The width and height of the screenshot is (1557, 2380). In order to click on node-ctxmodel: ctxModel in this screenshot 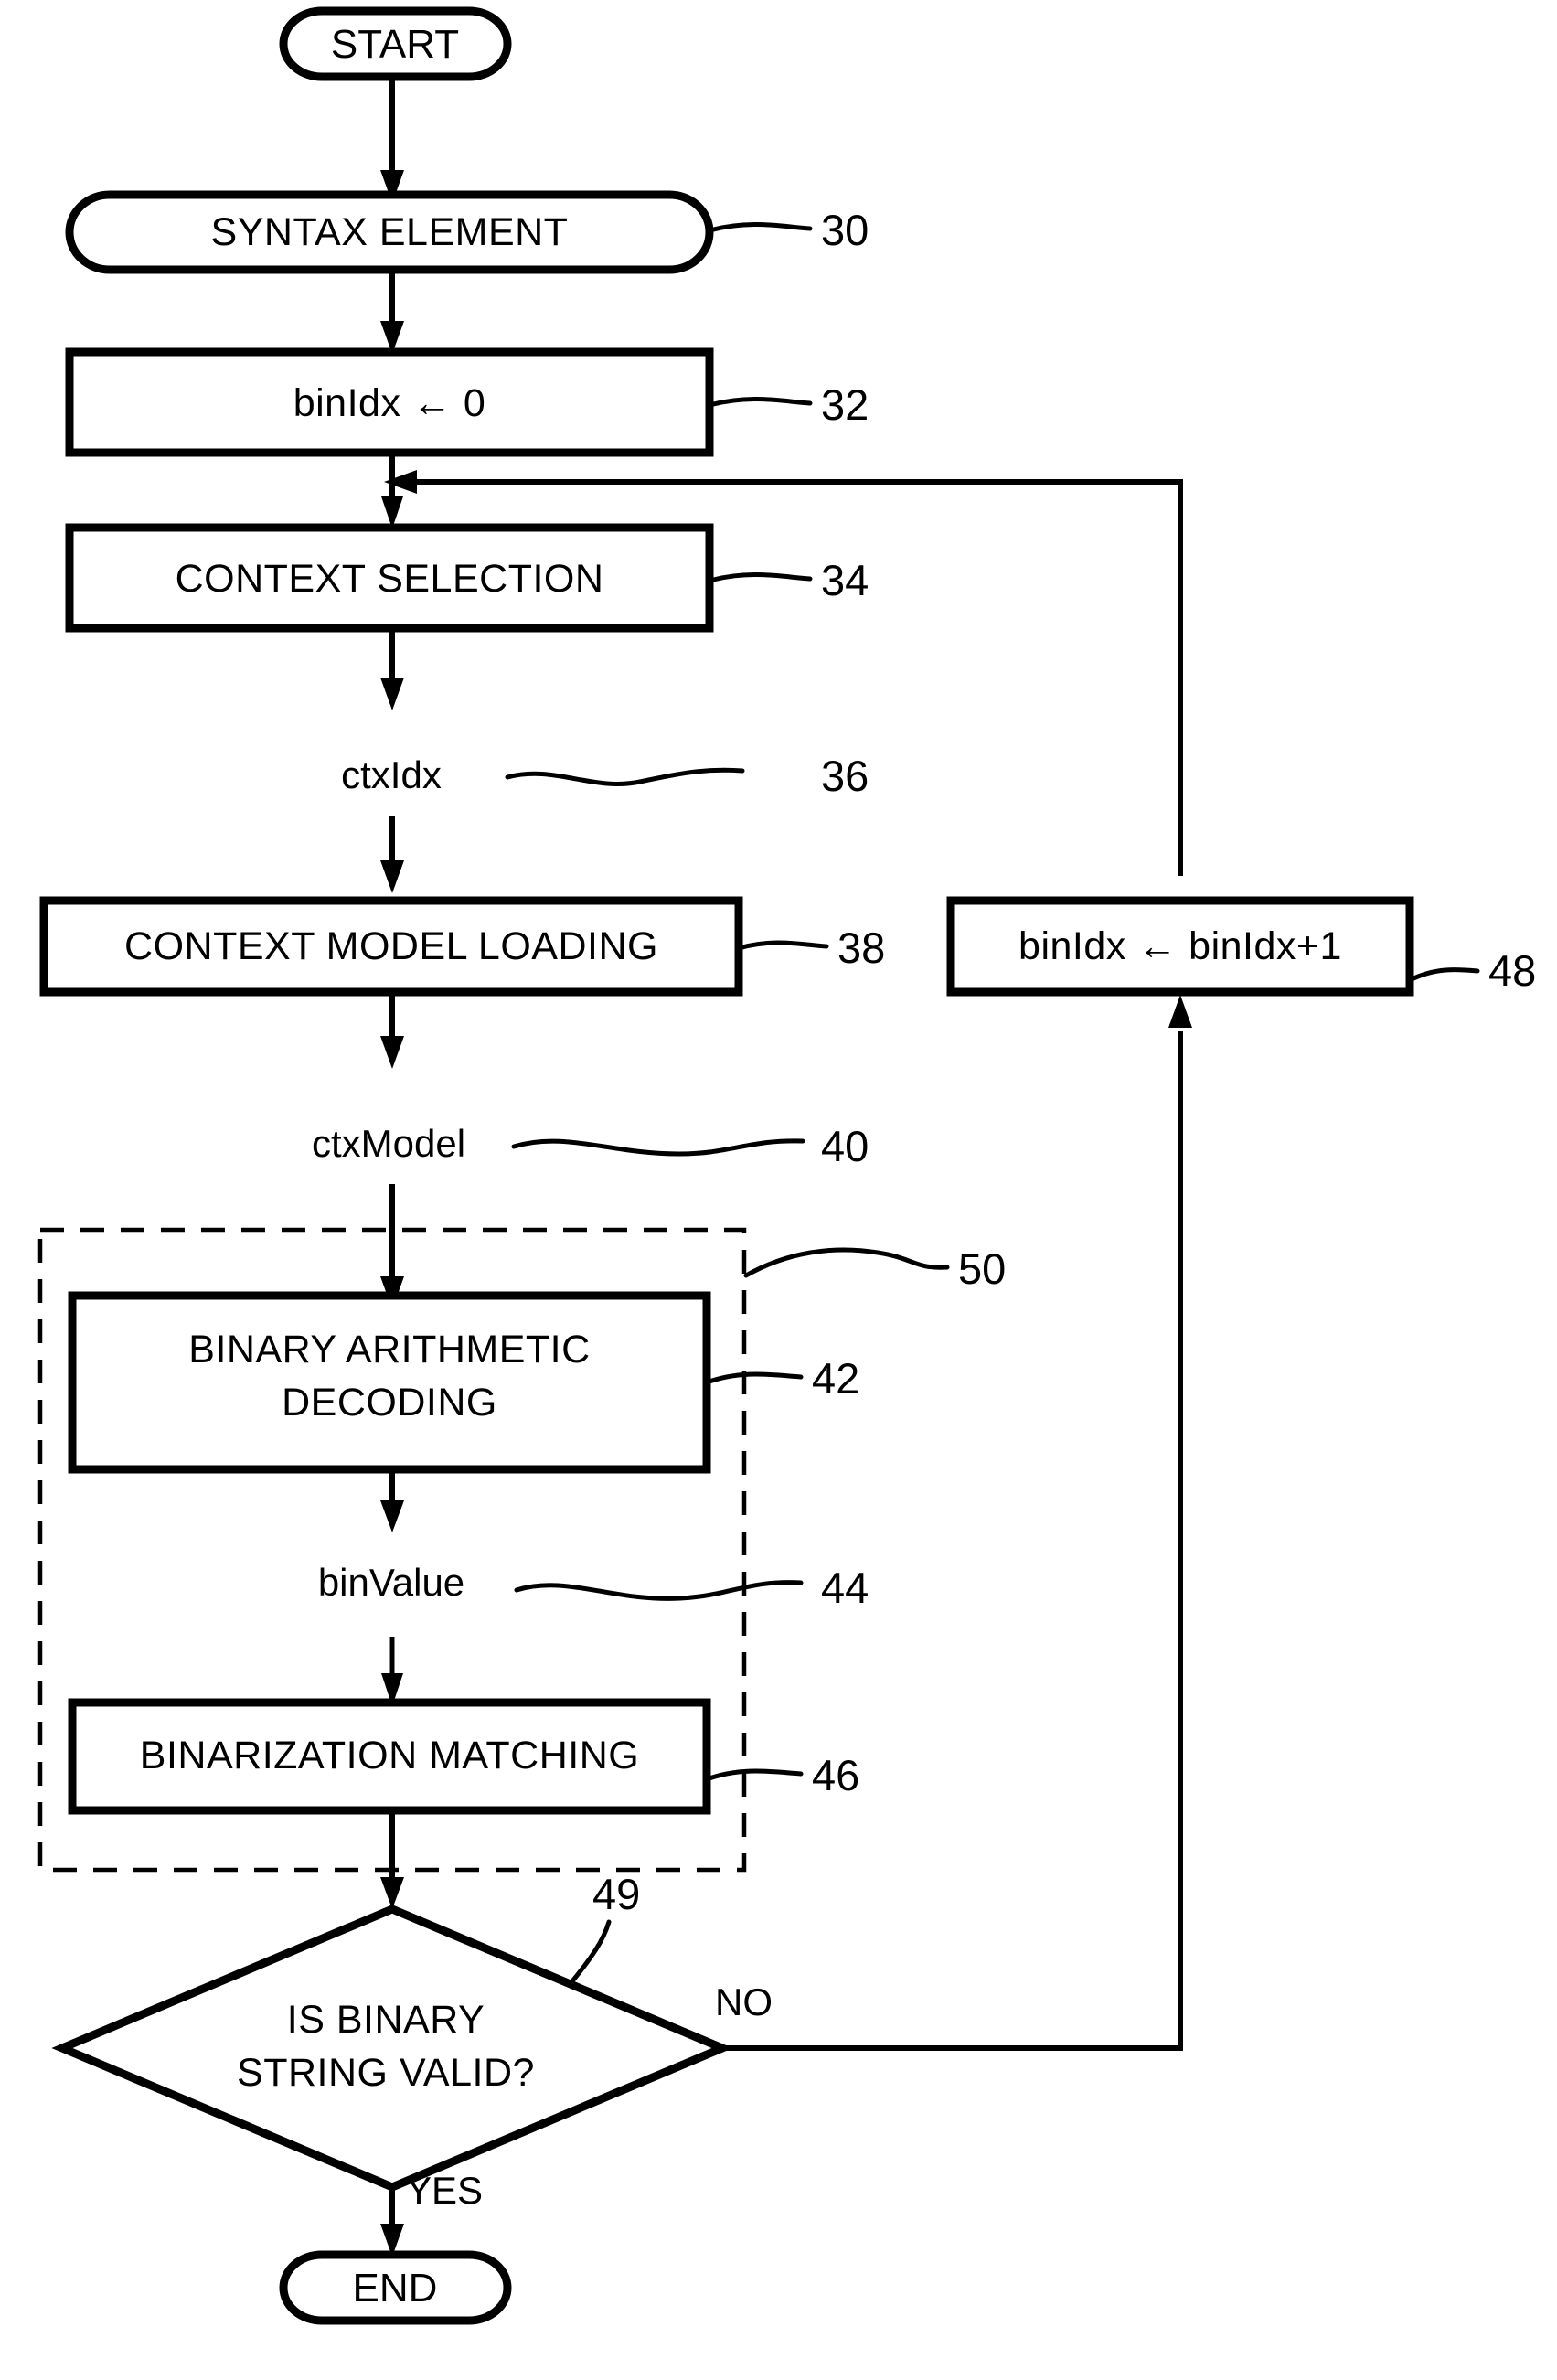, I will do `click(388, 1143)`.